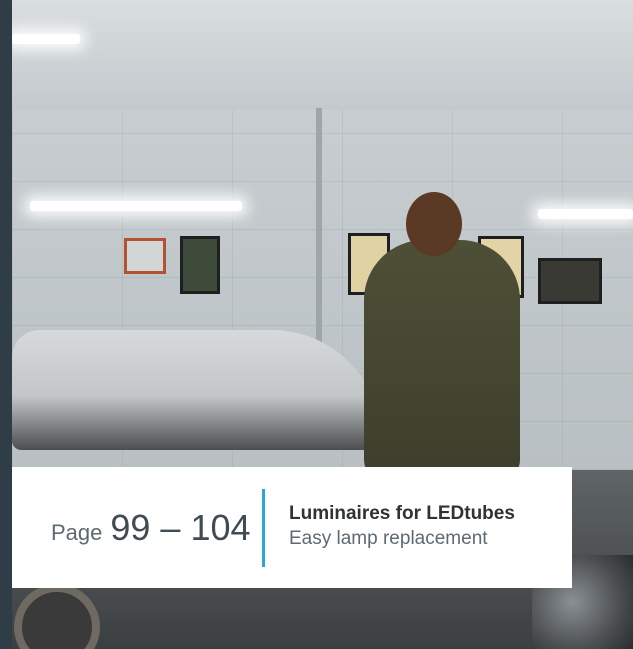 This screenshot has width=633, height=649. What do you see at coordinates (197, 390) in the screenshot?
I see `covered-car` at bounding box center [197, 390].